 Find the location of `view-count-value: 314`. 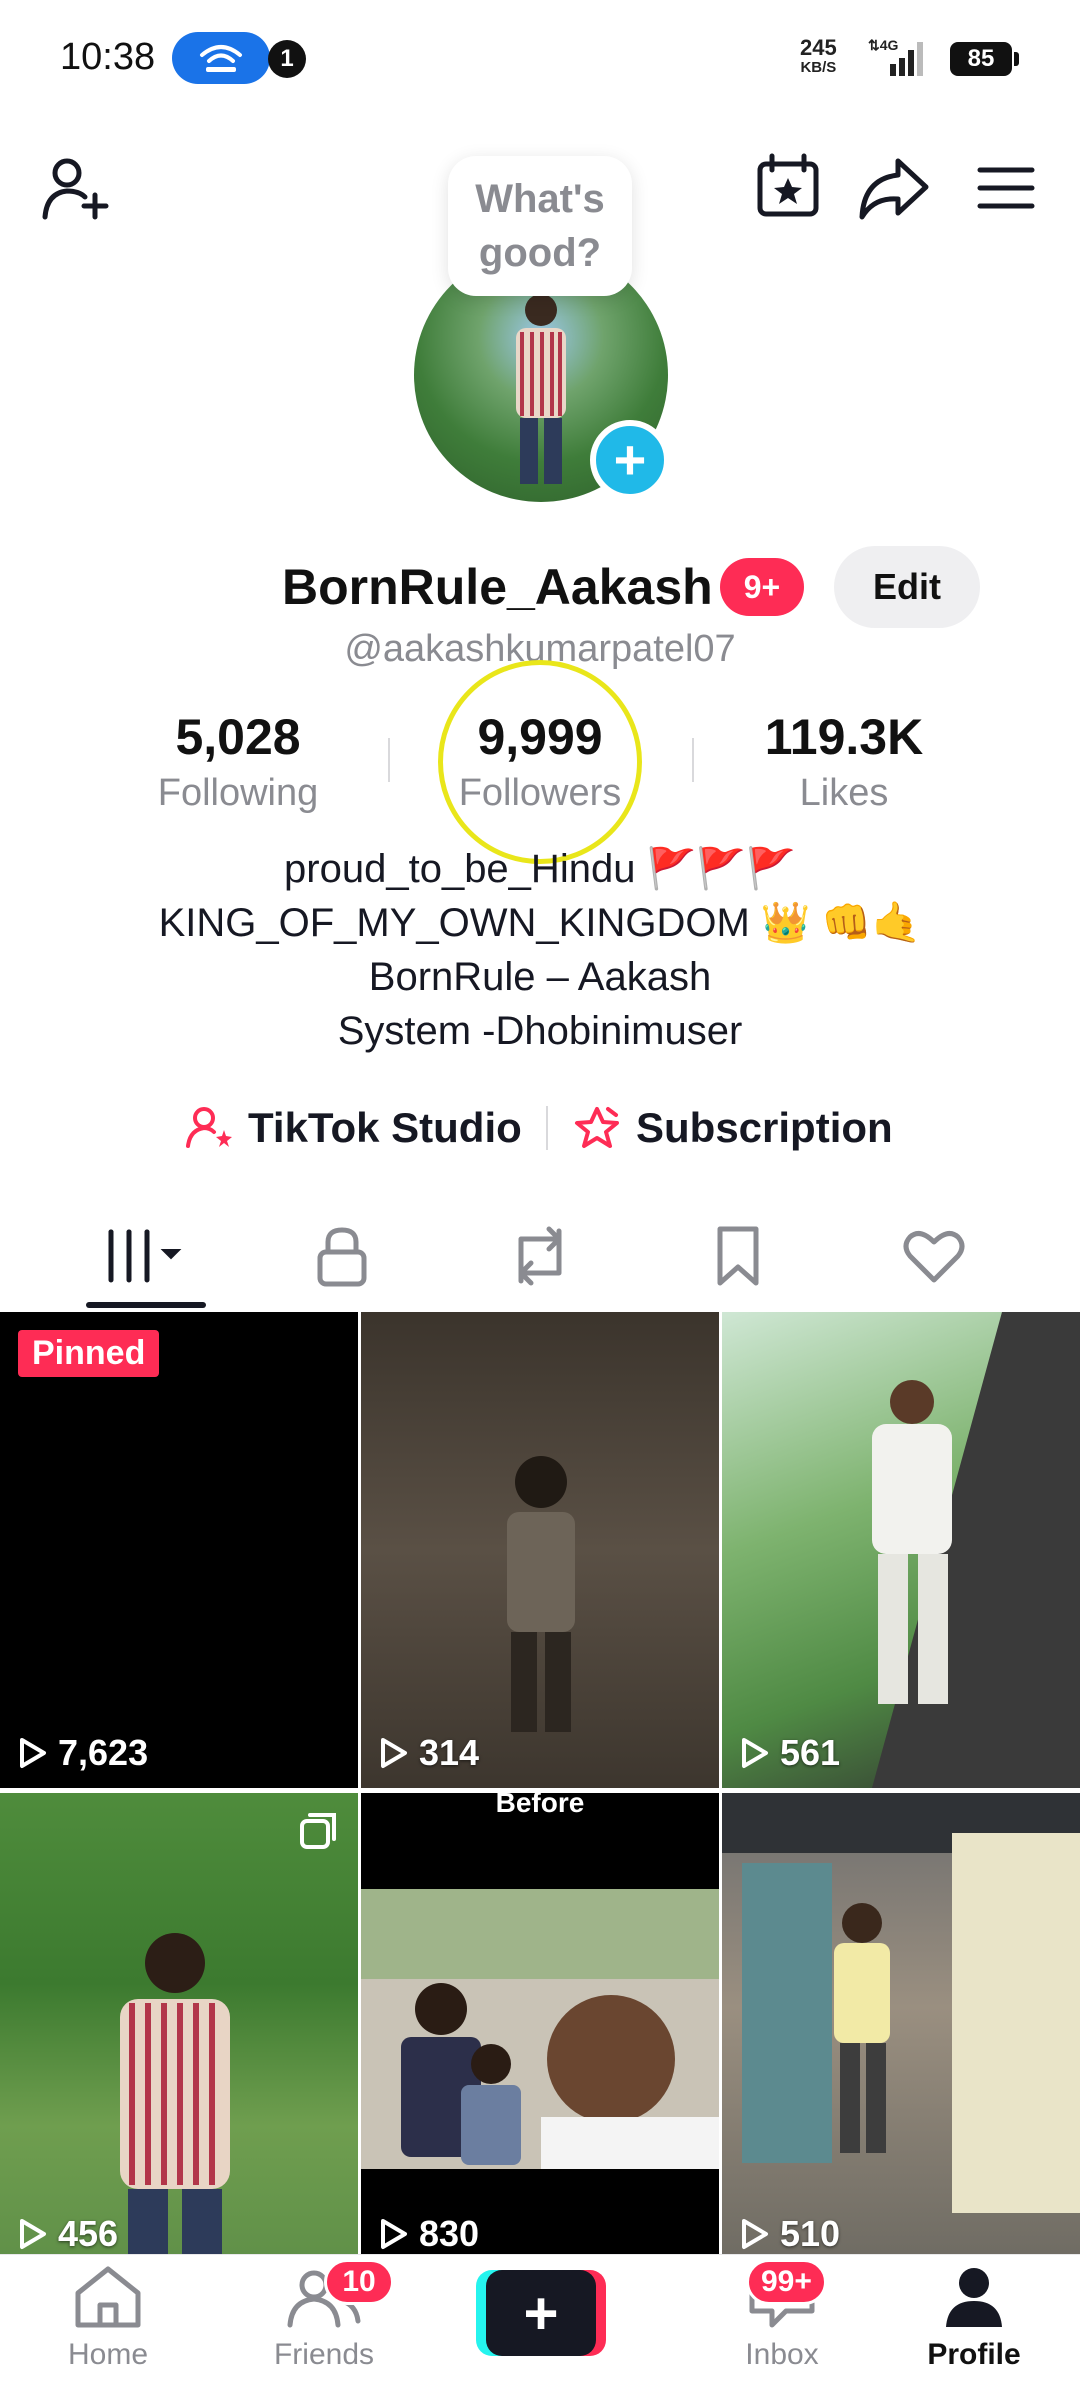

view-count-value: 314 is located at coordinates (449, 1752).